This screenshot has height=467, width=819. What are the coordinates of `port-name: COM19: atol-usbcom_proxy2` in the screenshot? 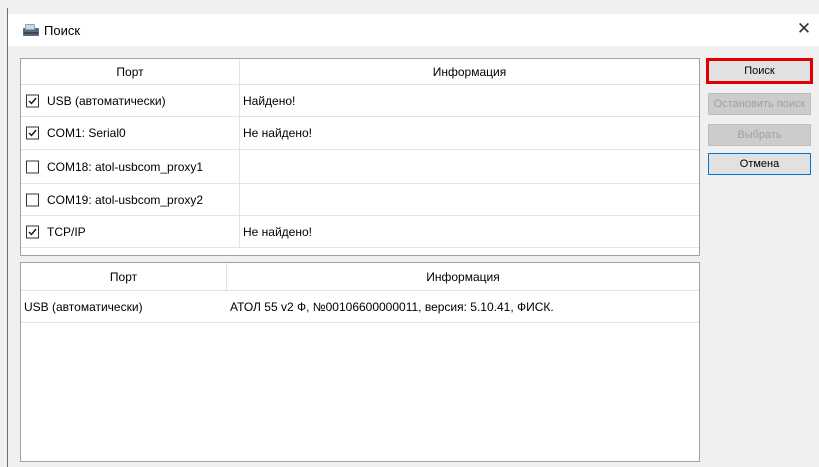 It's located at (125, 199).